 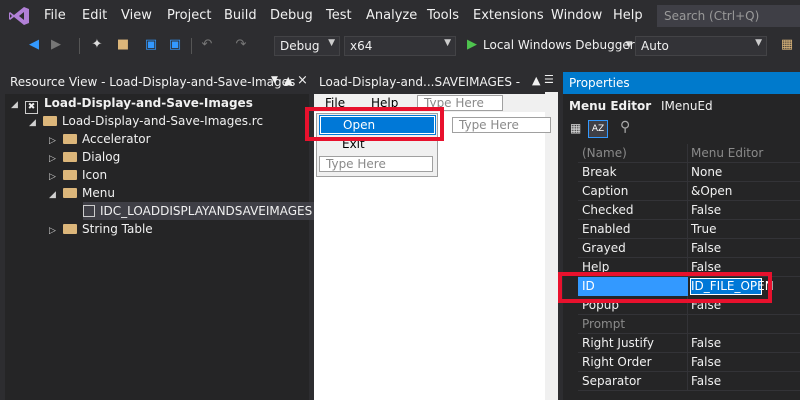 I want to click on menu-project: Project, so click(x=189, y=15).